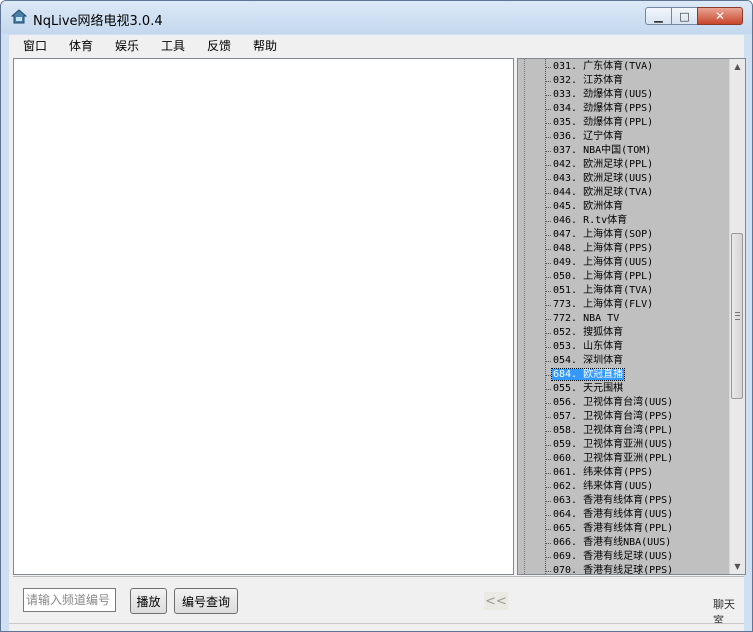  What do you see at coordinates (219, 45) in the screenshot?
I see `menu-feedback: 反馈` at bounding box center [219, 45].